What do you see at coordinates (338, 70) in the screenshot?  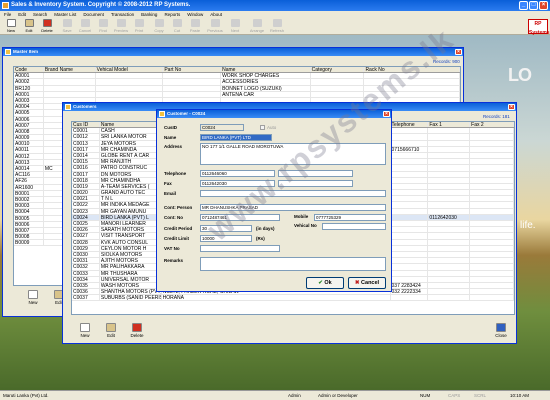 I see `column-header: Category` at bounding box center [338, 70].